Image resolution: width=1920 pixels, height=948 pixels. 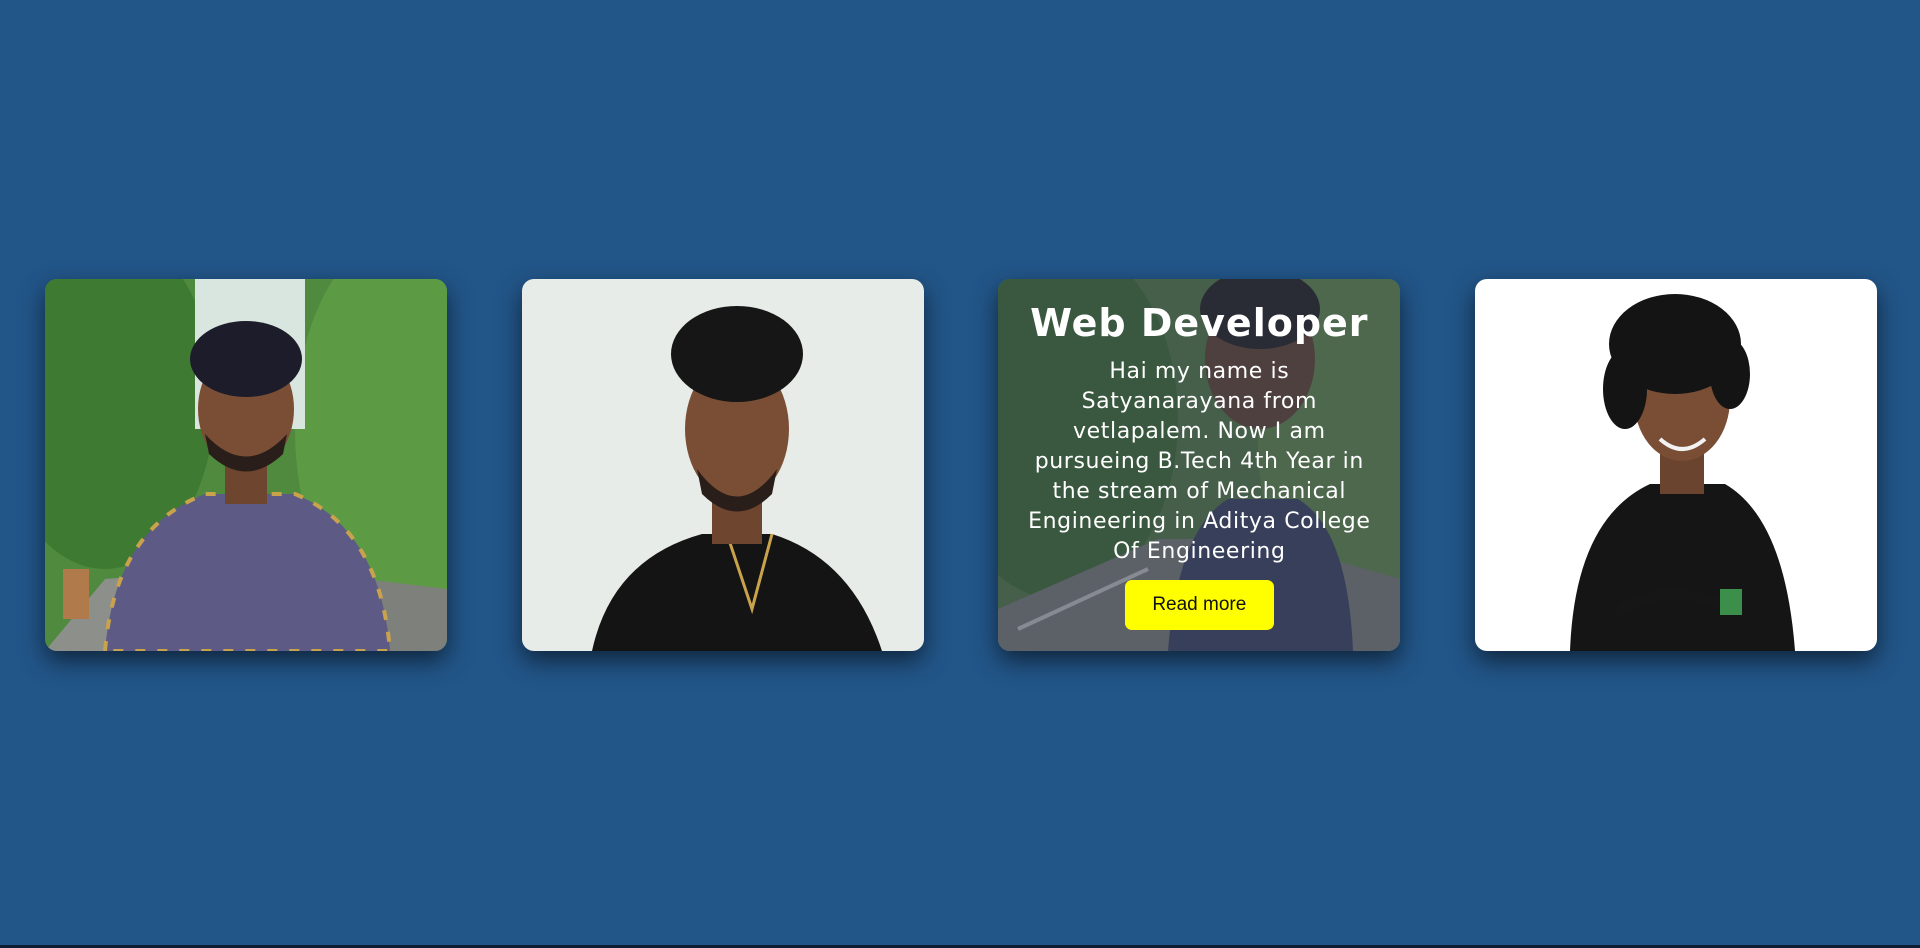 What do you see at coordinates (1199, 604) in the screenshot?
I see `read-more-button: Read more` at bounding box center [1199, 604].